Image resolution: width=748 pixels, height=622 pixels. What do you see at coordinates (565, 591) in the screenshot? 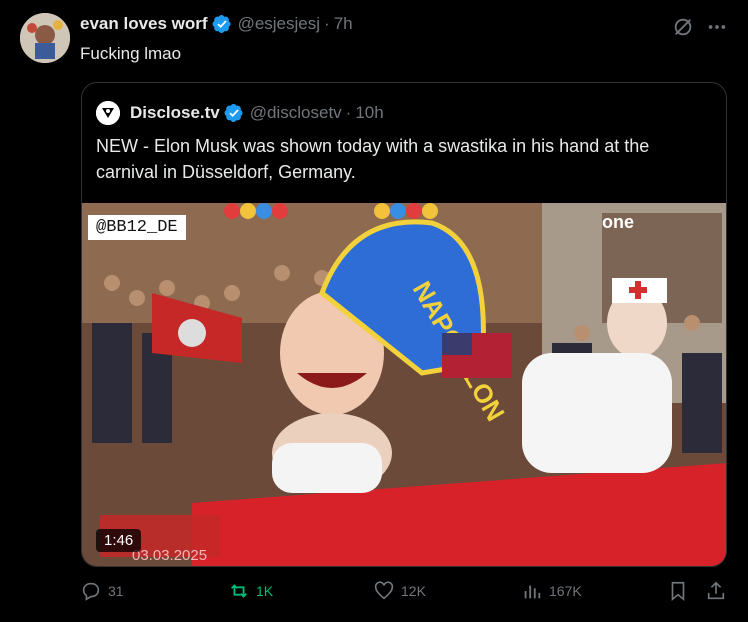
I see `views-count: 167K` at bounding box center [565, 591].